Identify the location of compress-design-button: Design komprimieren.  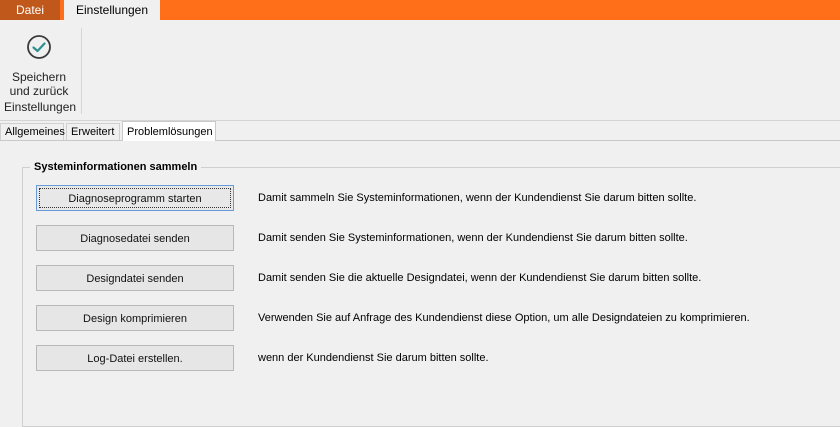
(135, 318).